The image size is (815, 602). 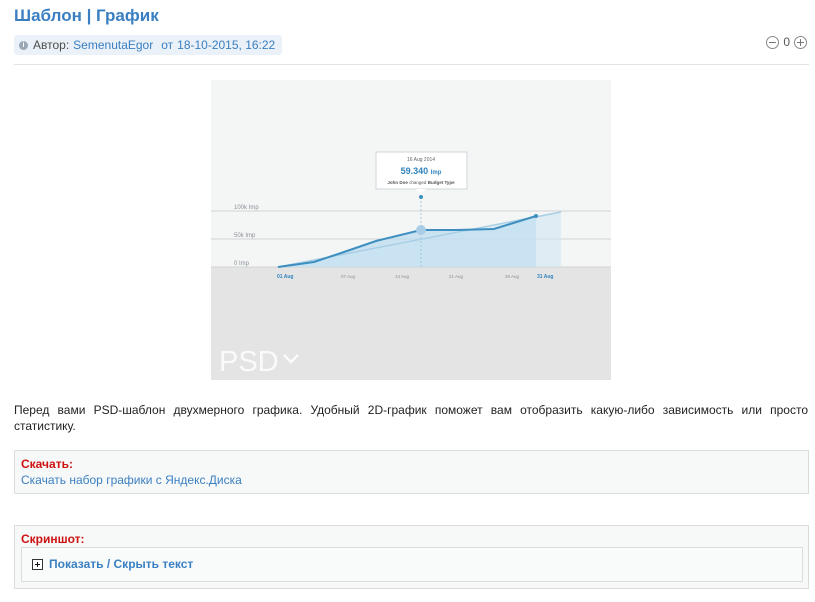 I want to click on rating: 0, so click(x=786, y=42).